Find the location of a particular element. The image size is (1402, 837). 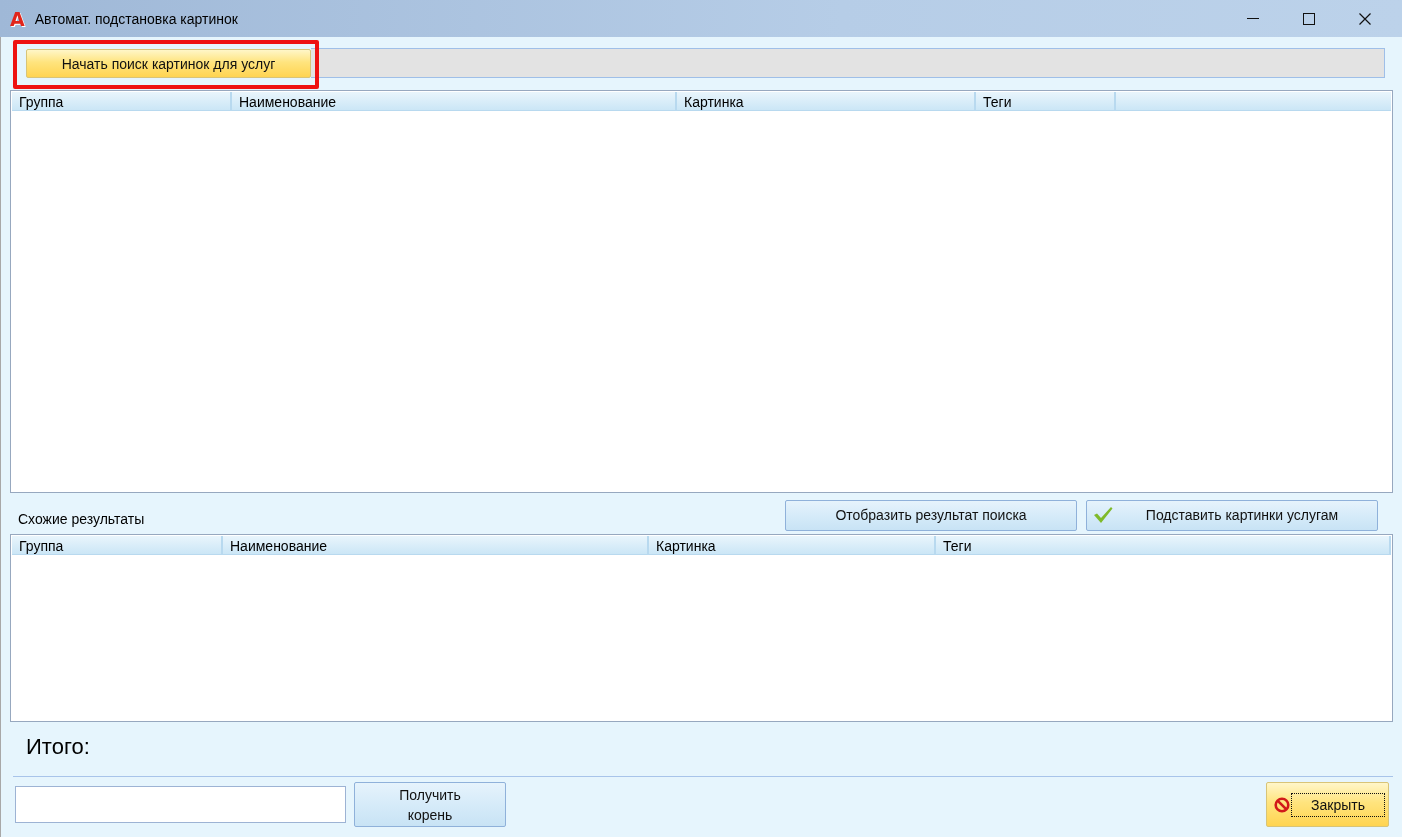

section-label: Схожие результаты is located at coordinates (81, 519).